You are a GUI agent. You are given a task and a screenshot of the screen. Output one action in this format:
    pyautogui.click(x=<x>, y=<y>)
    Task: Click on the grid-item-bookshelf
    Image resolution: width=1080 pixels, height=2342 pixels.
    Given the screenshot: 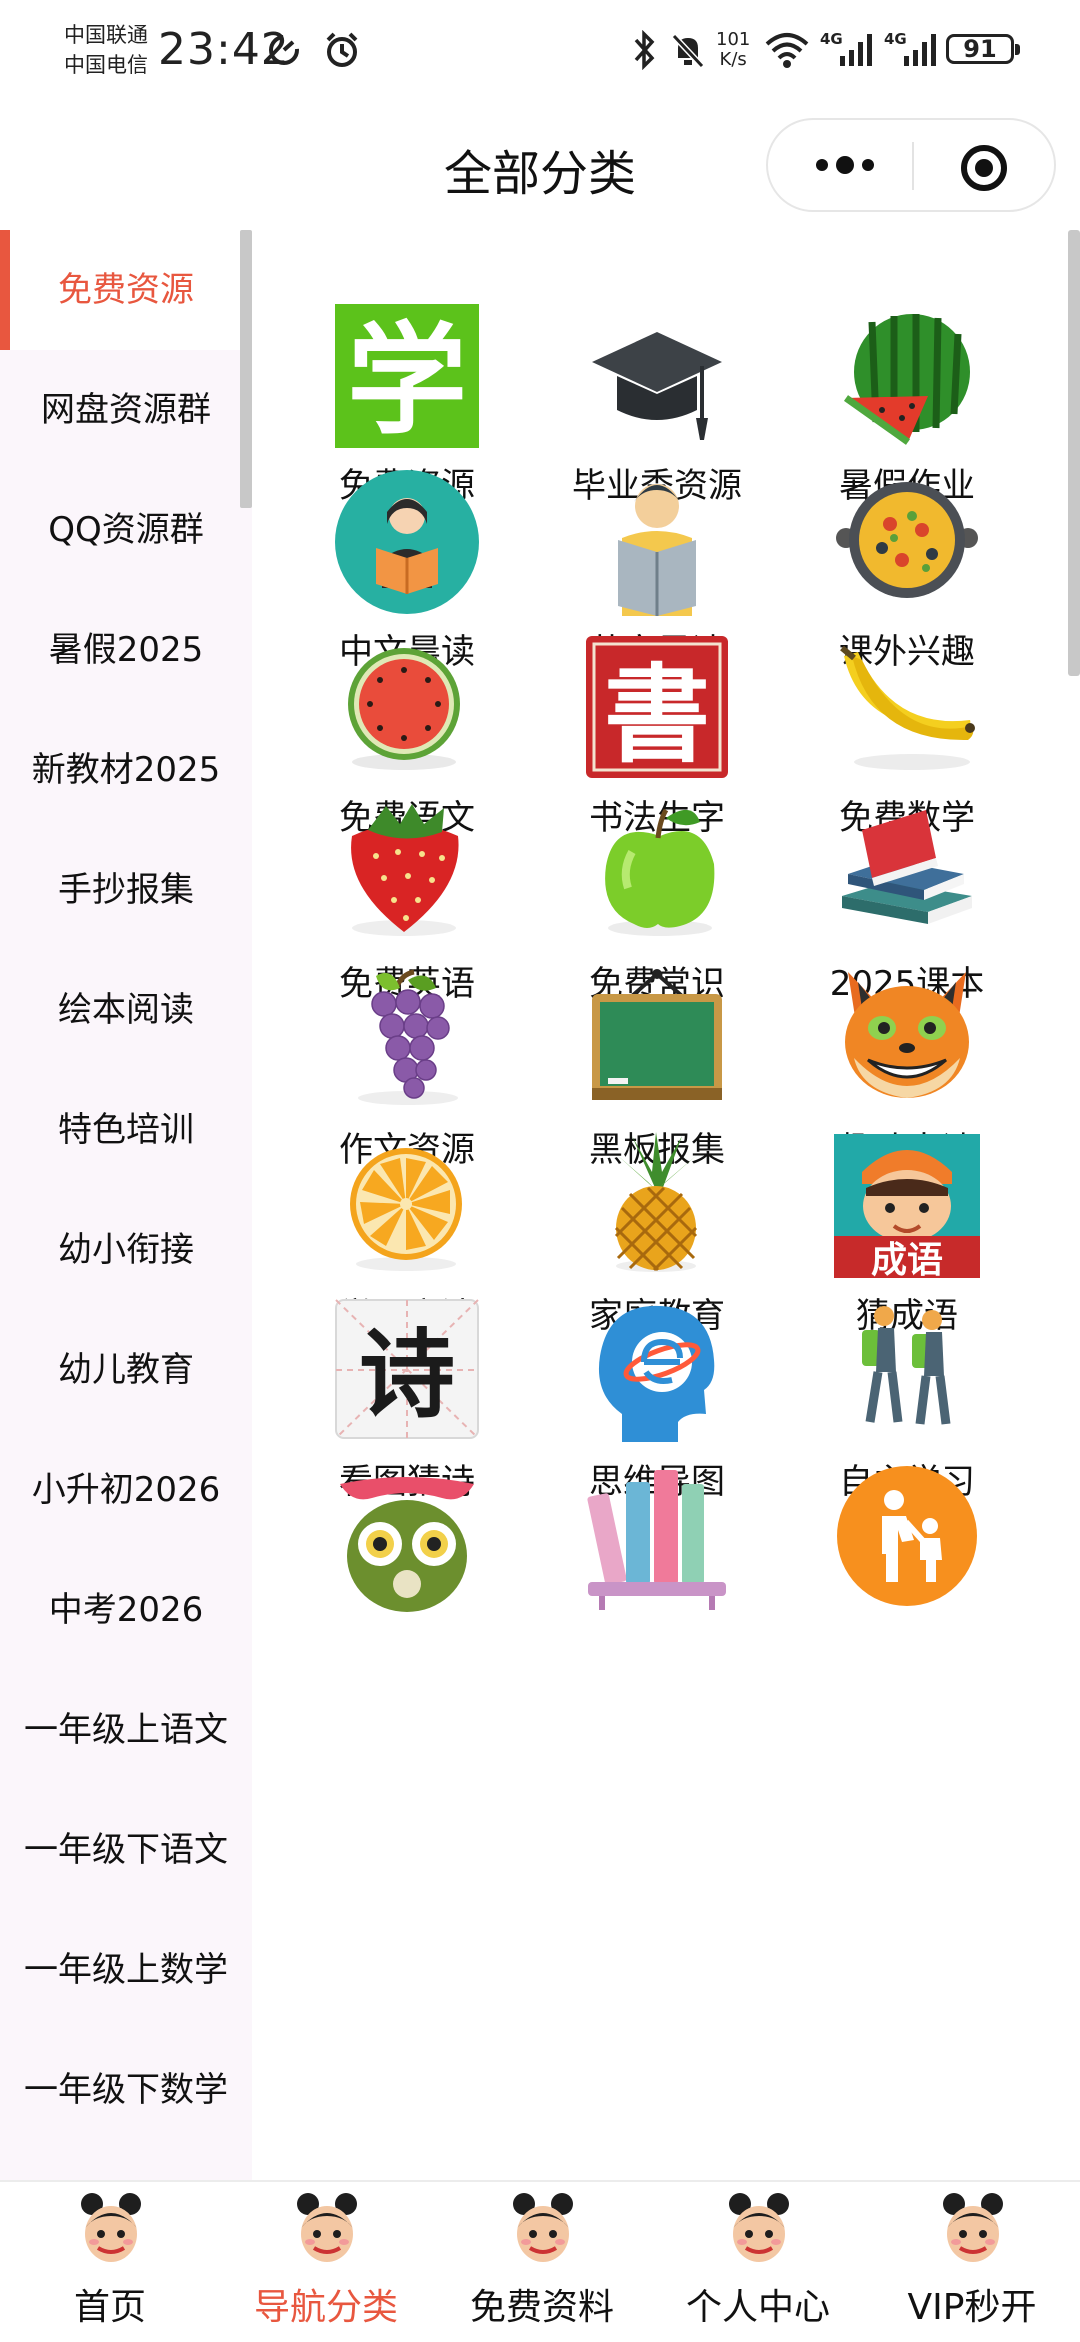 What is the action you would take?
    pyautogui.click(x=642, y=1512)
    